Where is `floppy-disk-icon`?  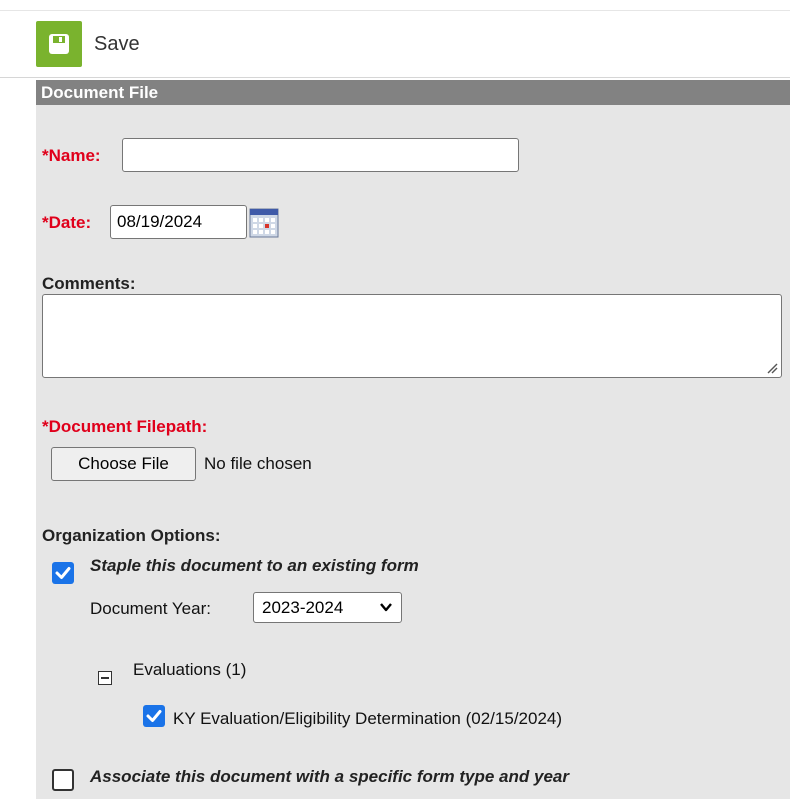 floppy-disk-icon is located at coordinates (59, 44).